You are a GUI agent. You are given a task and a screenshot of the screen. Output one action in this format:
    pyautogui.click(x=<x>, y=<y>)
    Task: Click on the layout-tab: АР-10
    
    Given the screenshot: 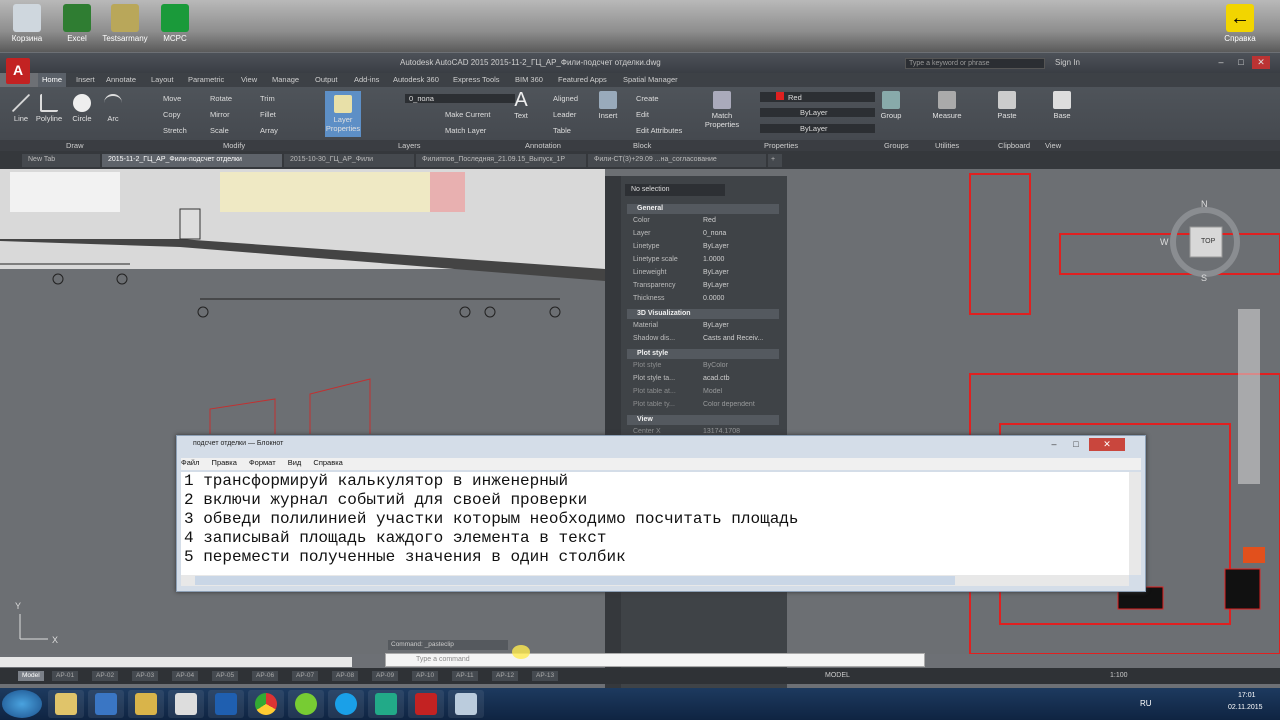 What is the action you would take?
    pyautogui.click(x=425, y=676)
    